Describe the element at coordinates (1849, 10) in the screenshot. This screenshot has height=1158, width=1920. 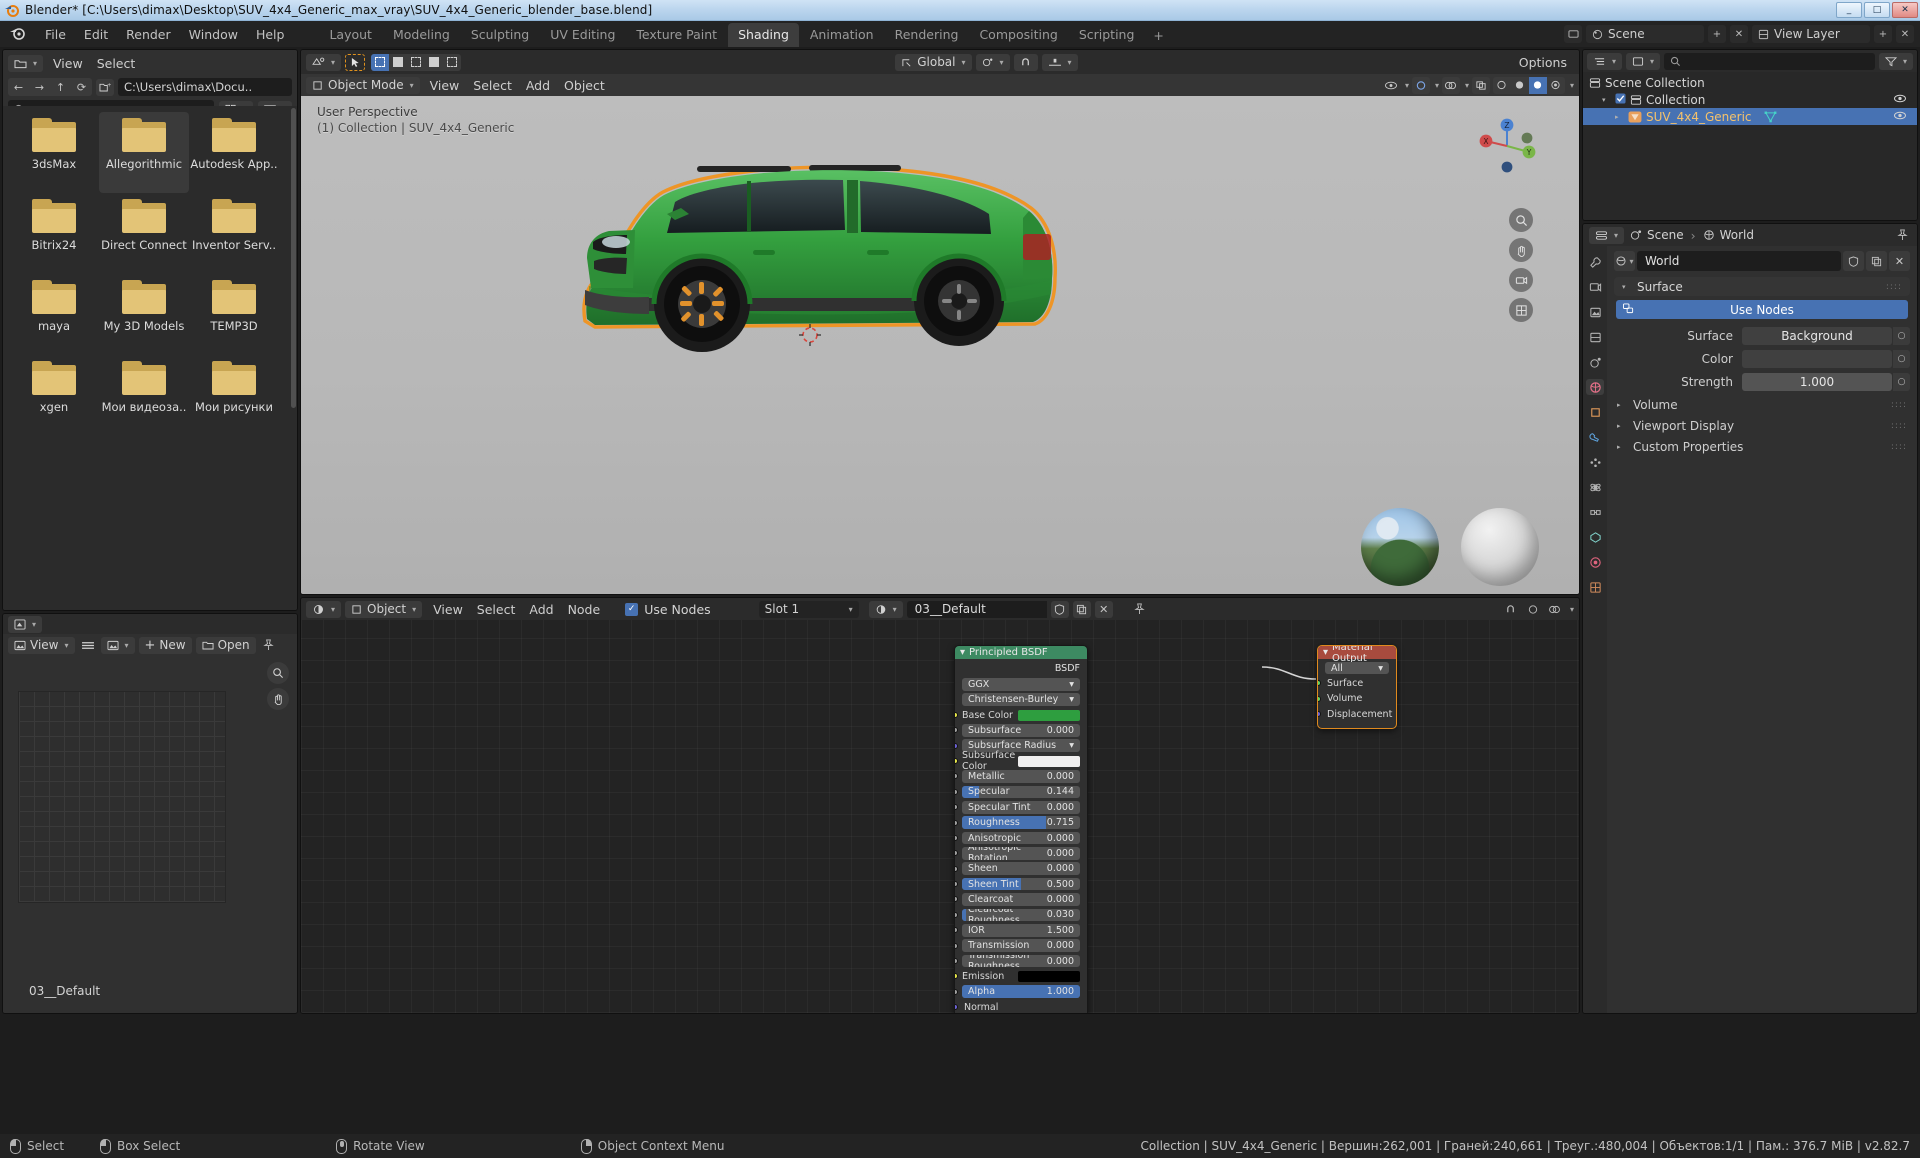
I see `minimize-button: _` at that location.